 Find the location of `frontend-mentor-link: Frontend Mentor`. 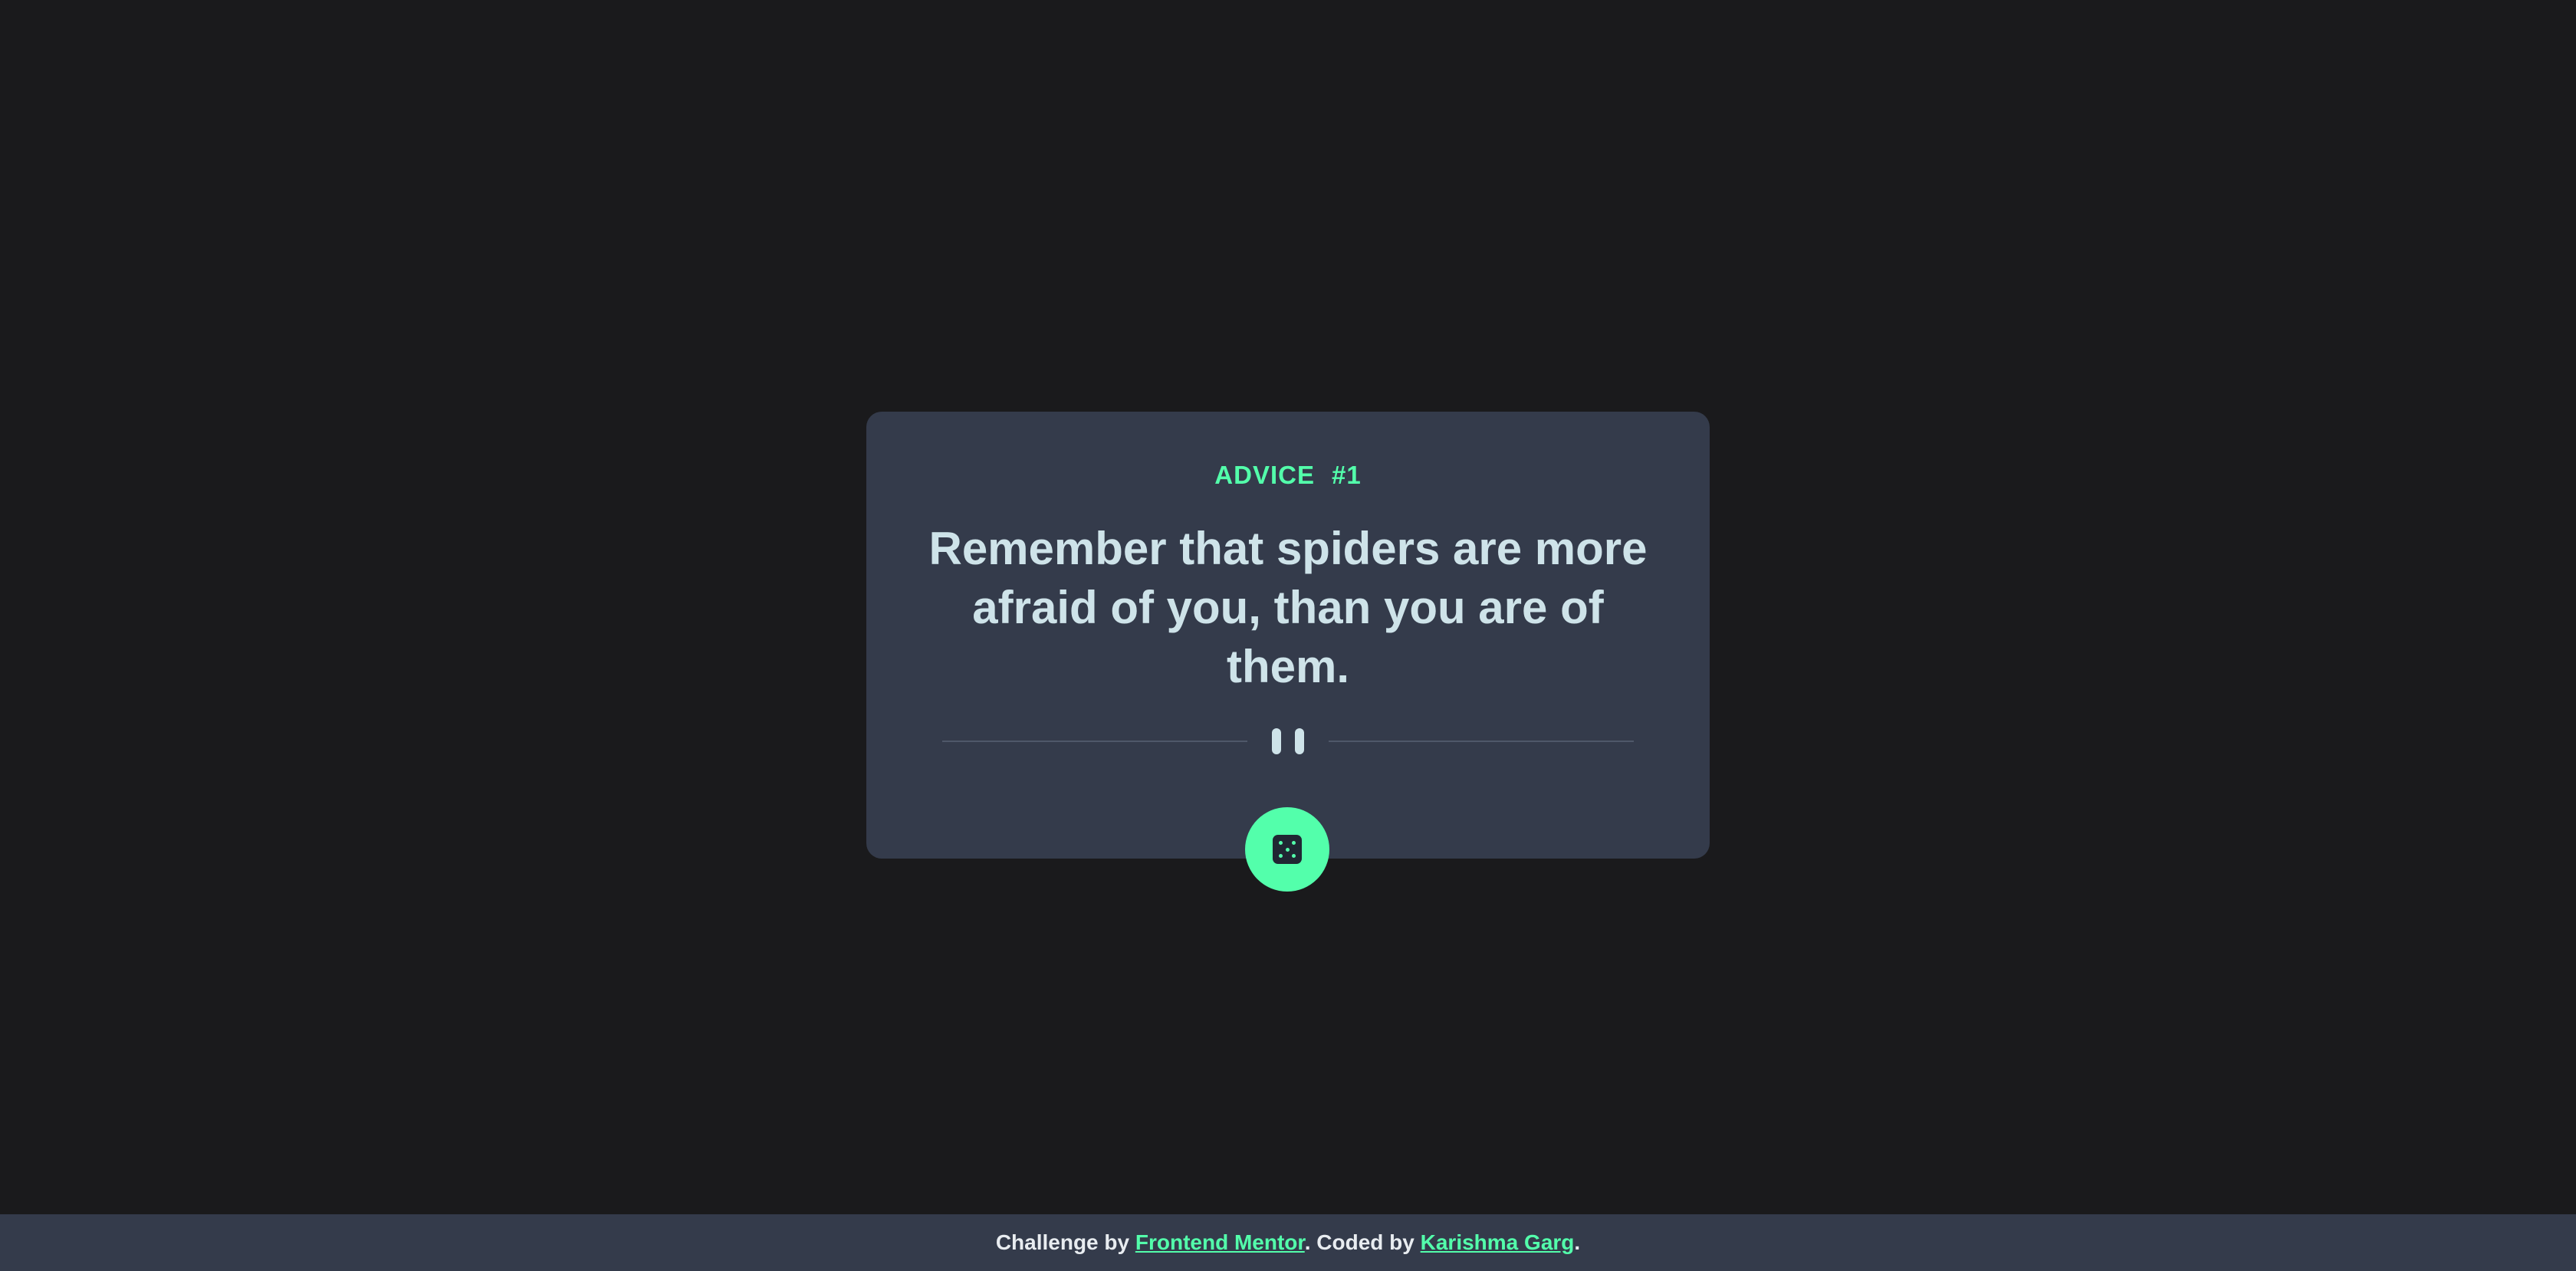

frontend-mentor-link: Frontend Mentor is located at coordinates (1220, 1242).